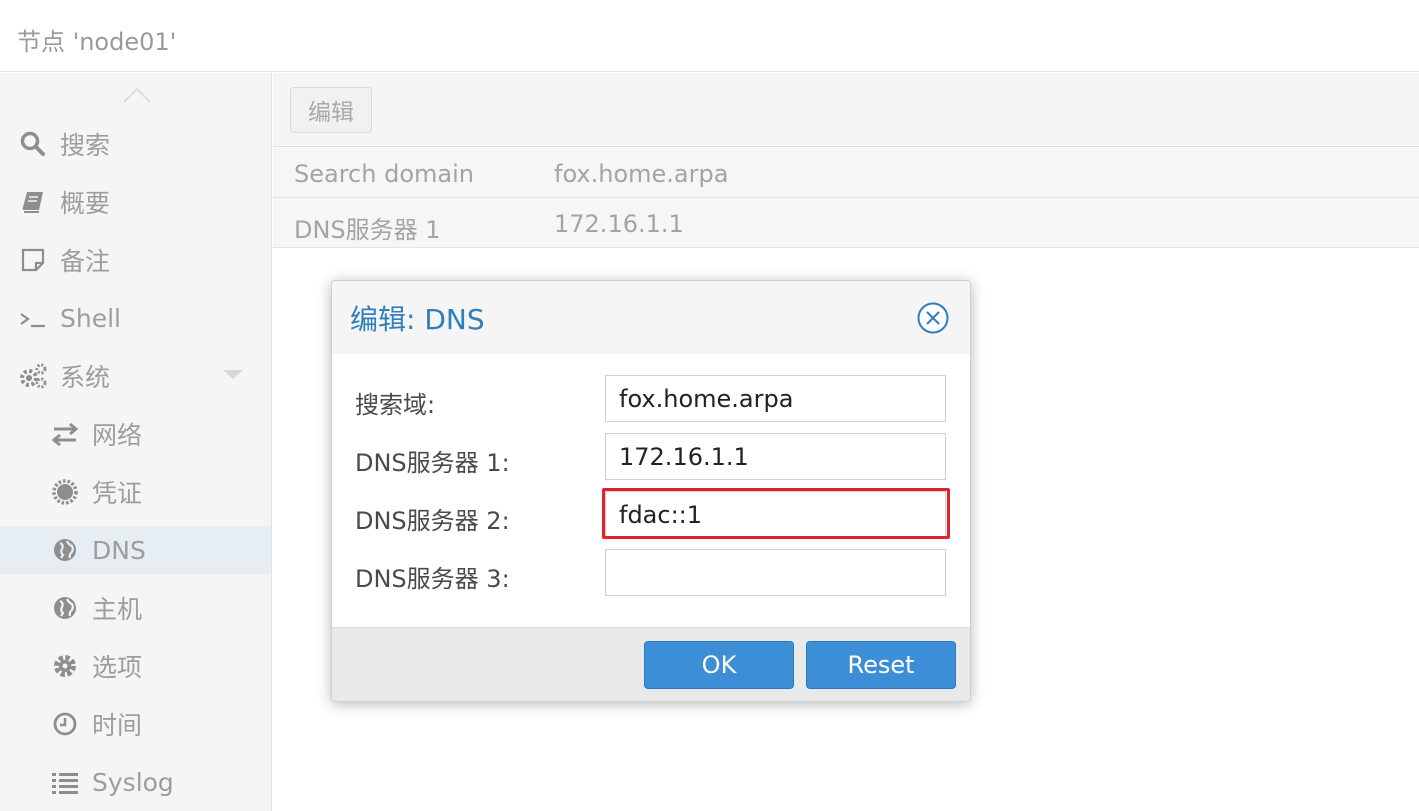 This screenshot has height=811, width=1419. What do you see at coordinates (719, 665) in the screenshot?
I see `ok-button: OK` at bounding box center [719, 665].